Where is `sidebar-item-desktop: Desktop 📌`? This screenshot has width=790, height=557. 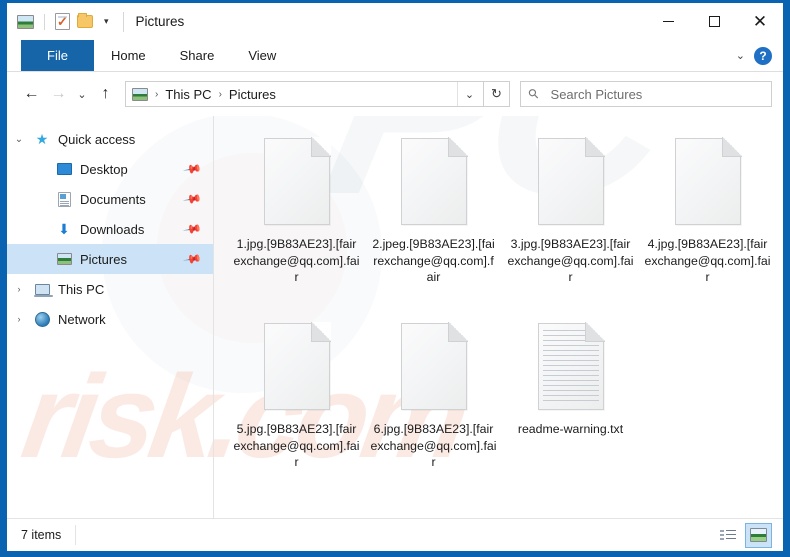 sidebar-item-desktop: Desktop 📌 is located at coordinates (110, 169).